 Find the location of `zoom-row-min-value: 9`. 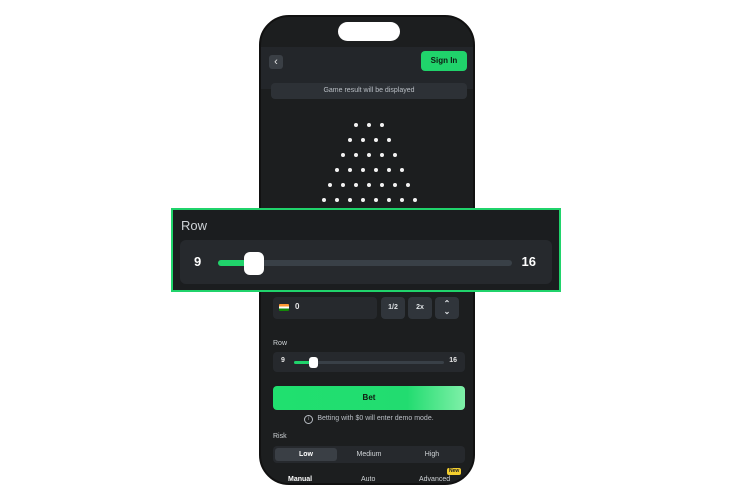

zoom-row-min-value: 9 is located at coordinates (198, 261).